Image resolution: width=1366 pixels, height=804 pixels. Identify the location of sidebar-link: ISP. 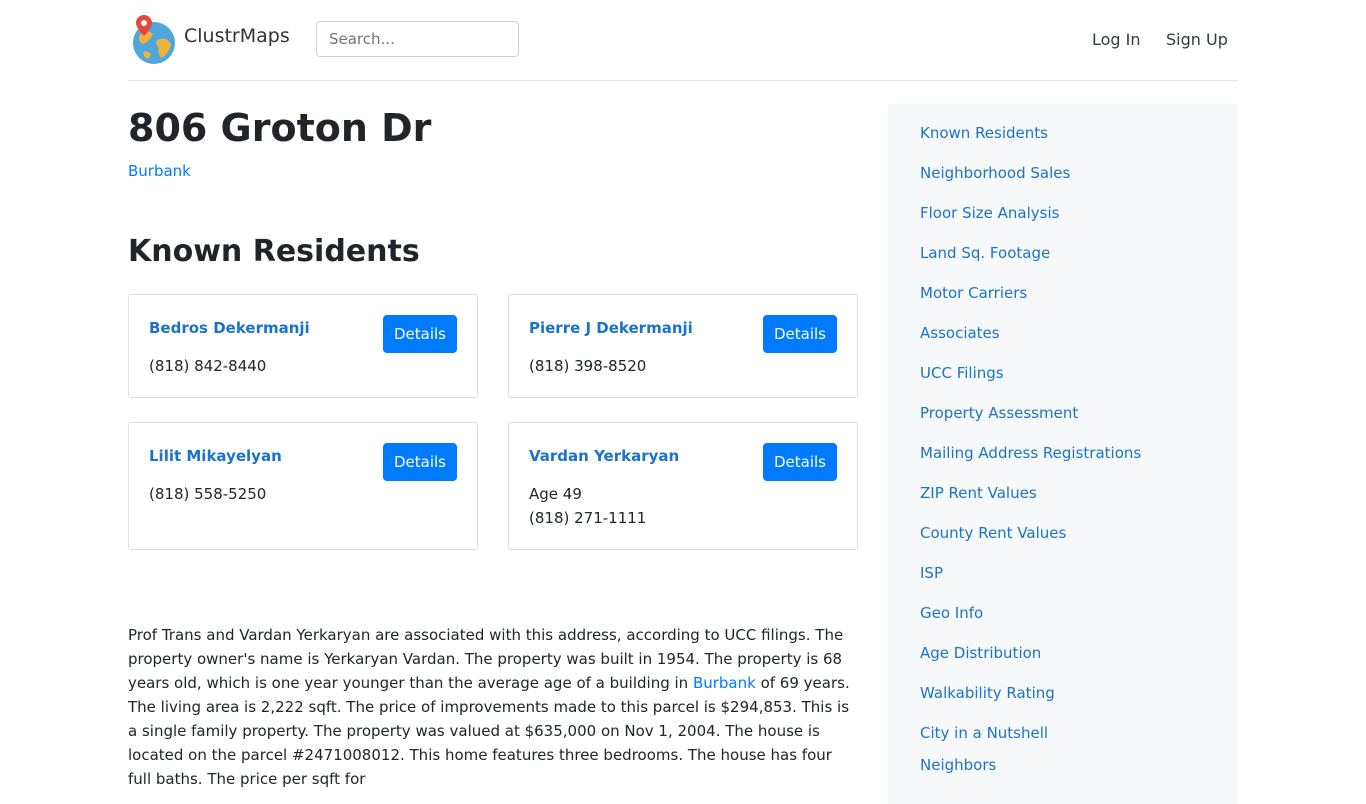
(931, 573).